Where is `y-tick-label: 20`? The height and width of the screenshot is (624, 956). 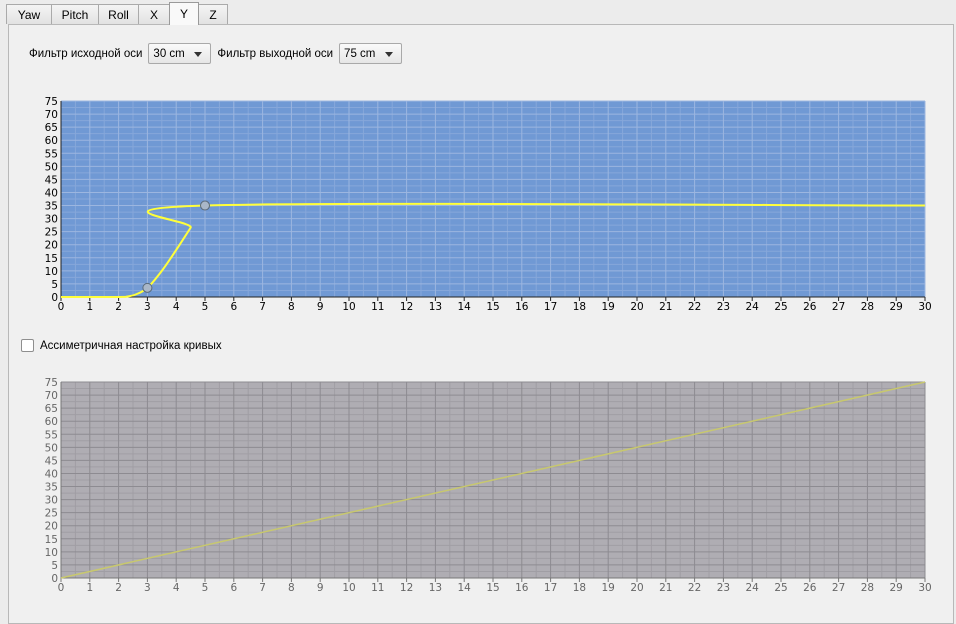
y-tick-label: 20 is located at coordinates (51, 527).